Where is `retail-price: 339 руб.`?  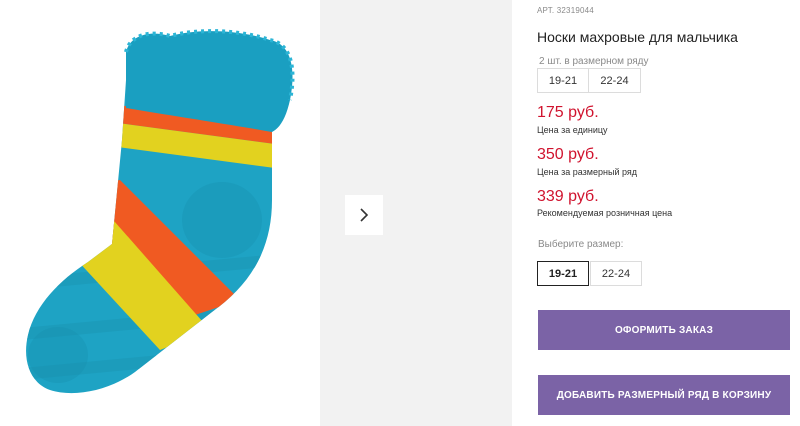 retail-price: 339 руб. is located at coordinates (568, 196).